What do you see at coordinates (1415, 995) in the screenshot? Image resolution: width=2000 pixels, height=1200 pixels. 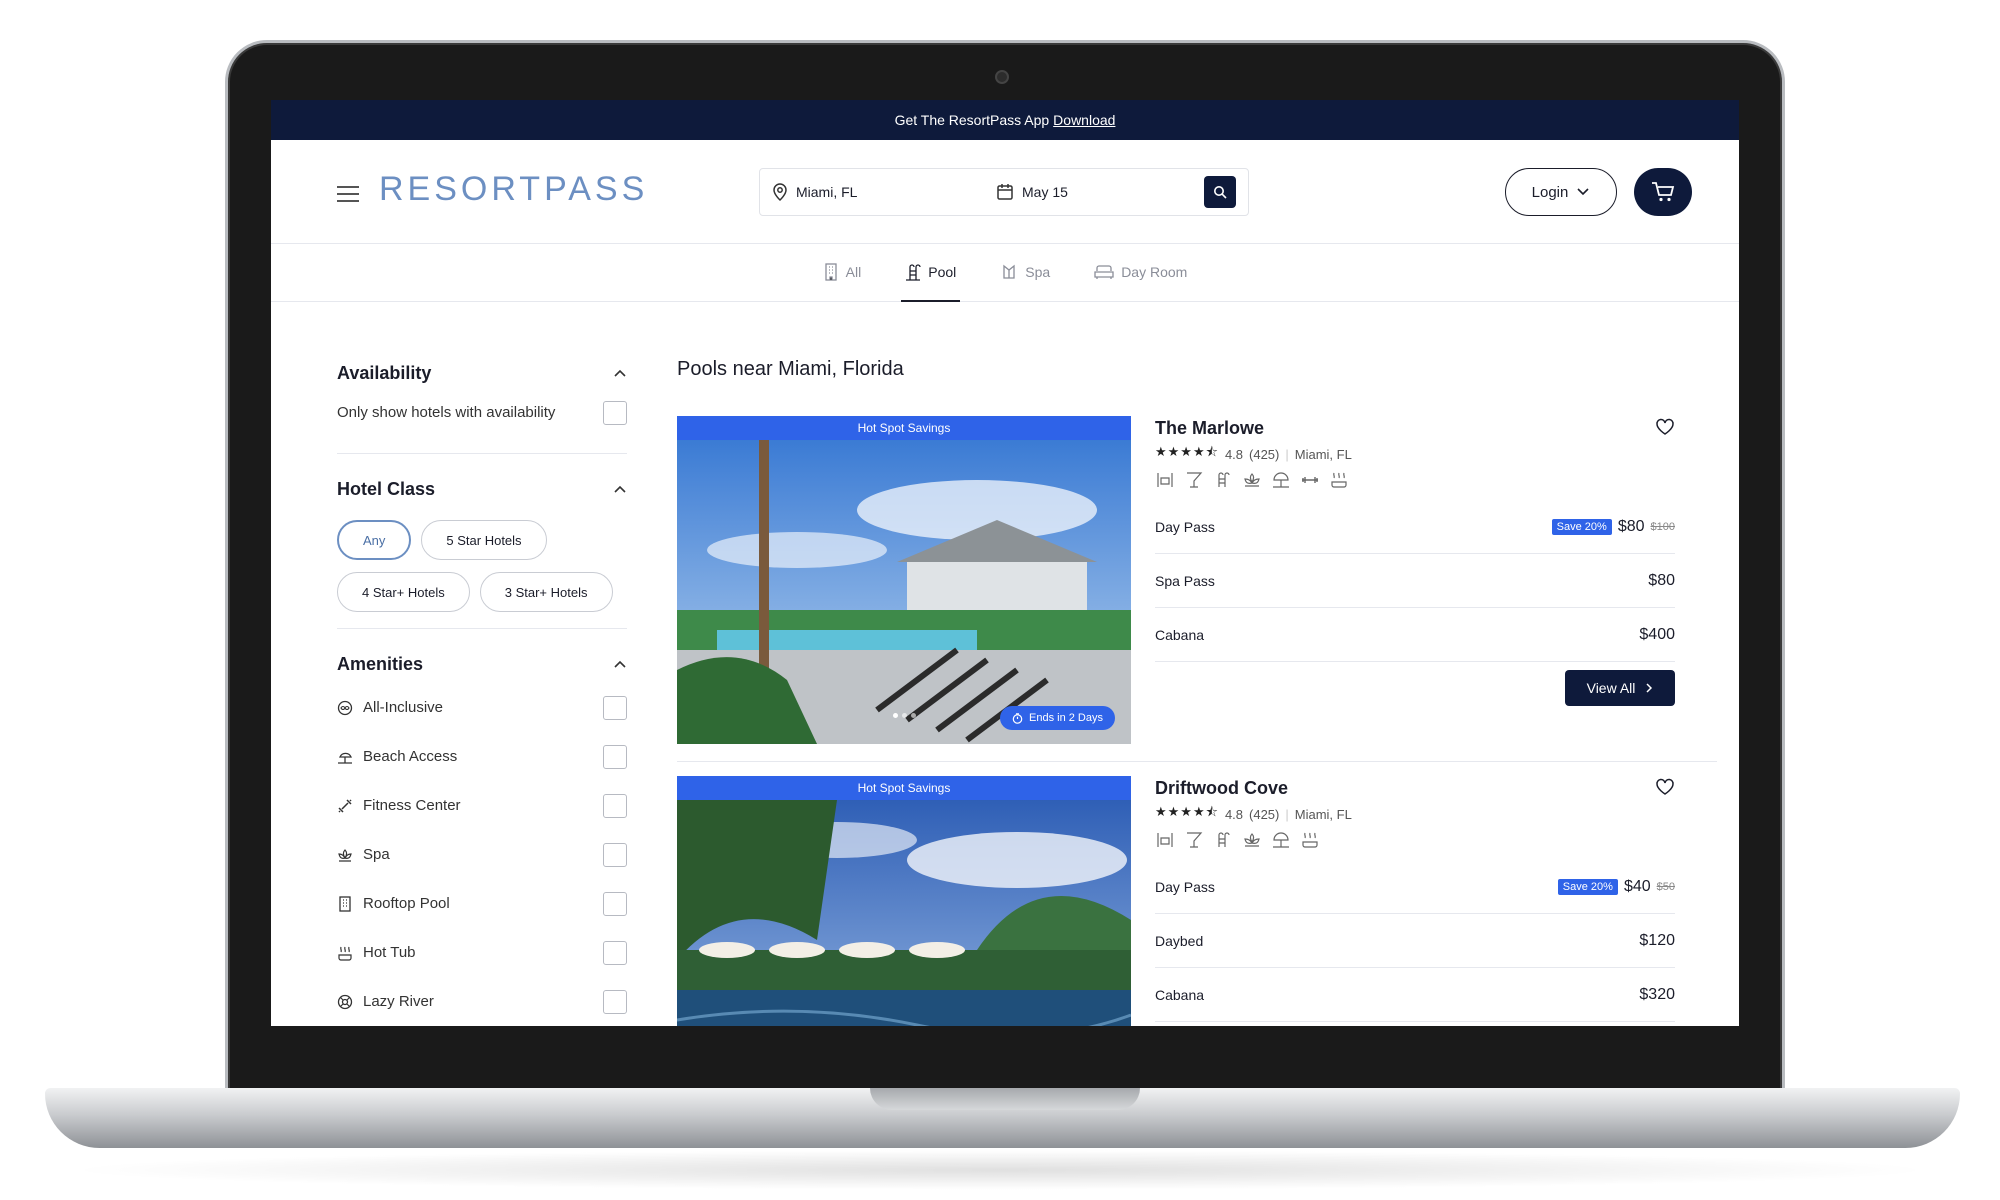 I see `product-row: Cabana $320` at bounding box center [1415, 995].